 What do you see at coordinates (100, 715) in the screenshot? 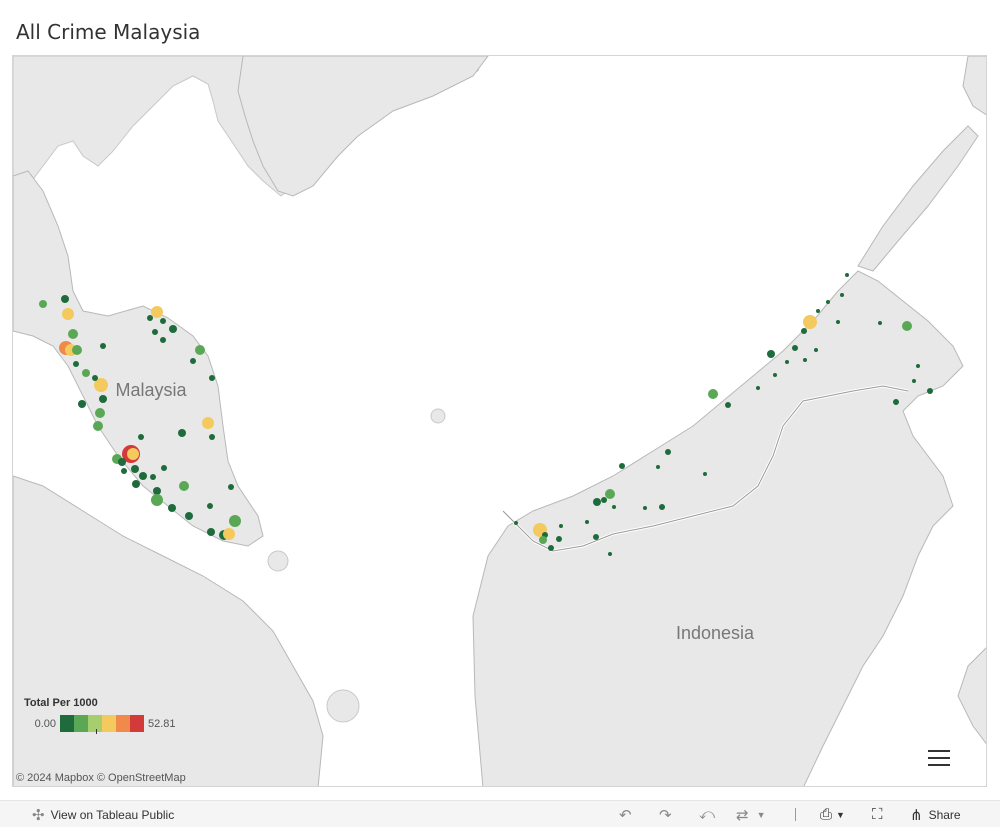
I see `color-legend: Total Per 1000 0.00 52.81` at bounding box center [100, 715].